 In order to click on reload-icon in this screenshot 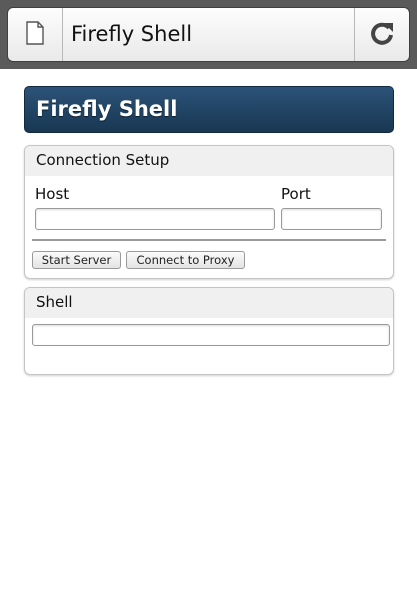, I will do `click(382, 35)`.